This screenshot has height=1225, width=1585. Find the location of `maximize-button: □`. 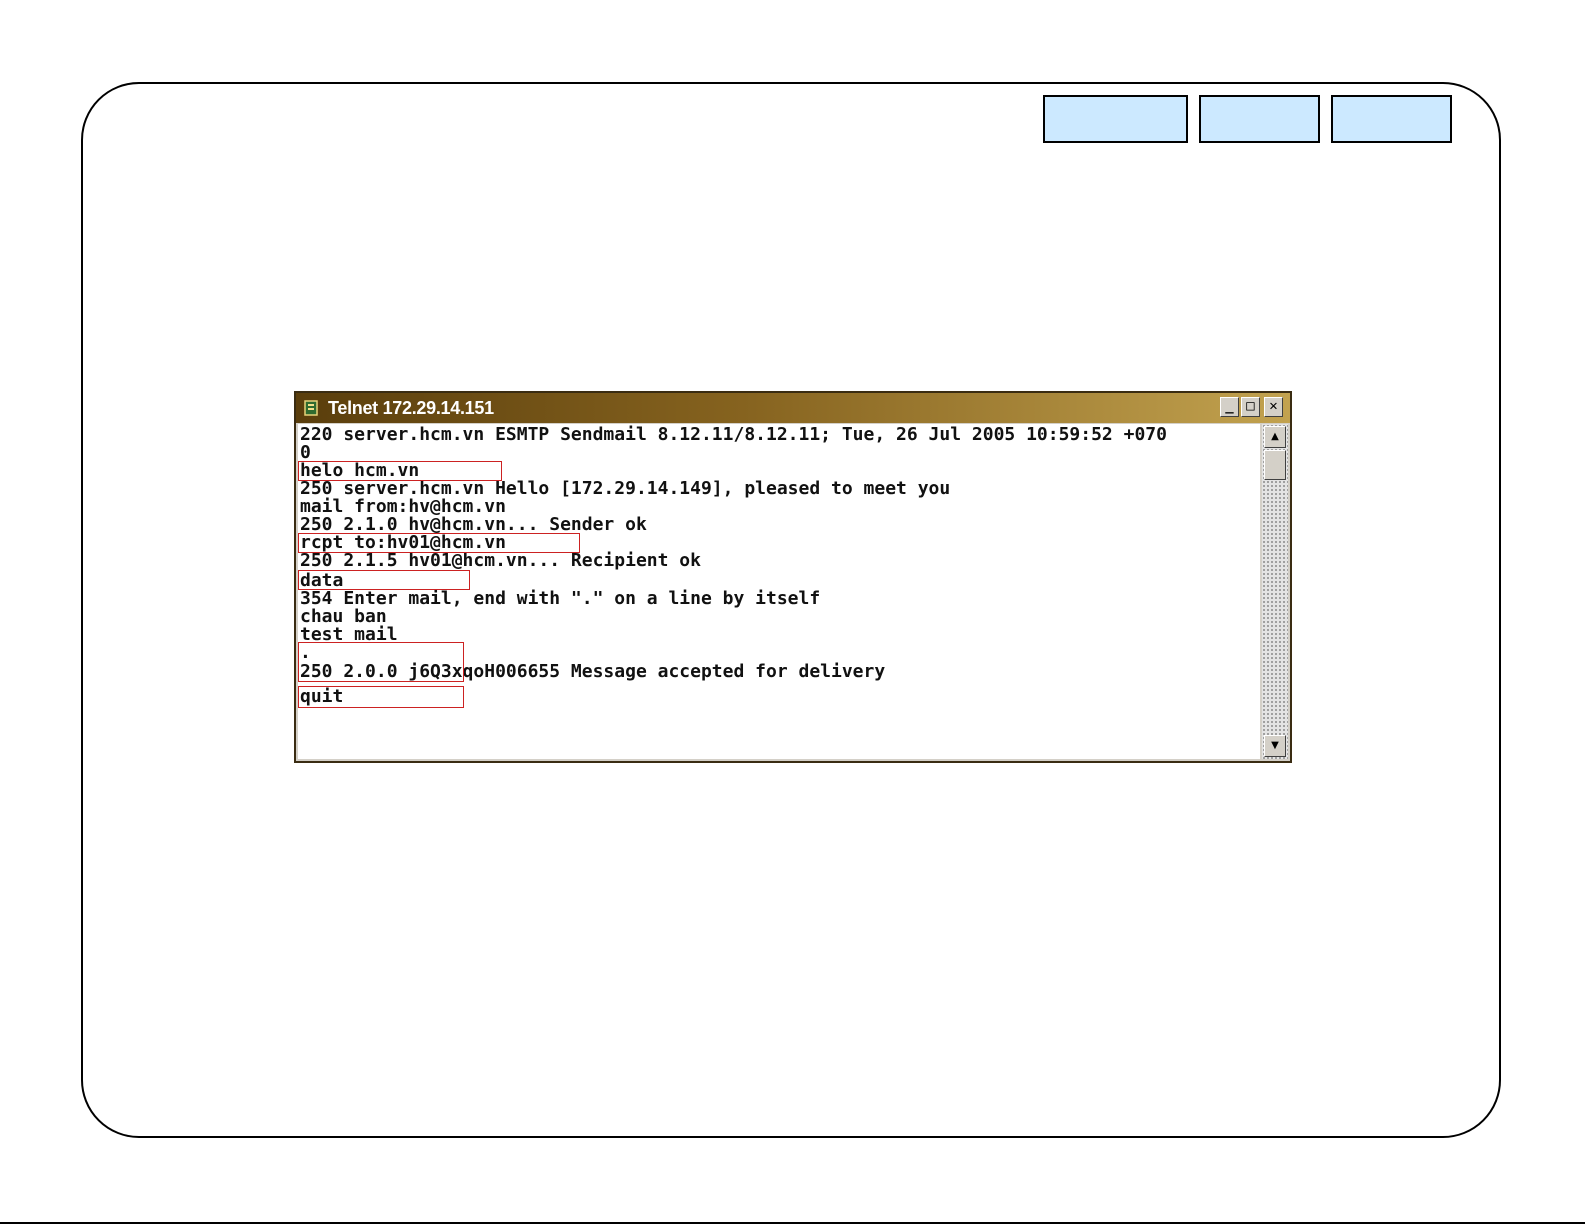

maximize-button: □ is located at coordinates (1250, 407).